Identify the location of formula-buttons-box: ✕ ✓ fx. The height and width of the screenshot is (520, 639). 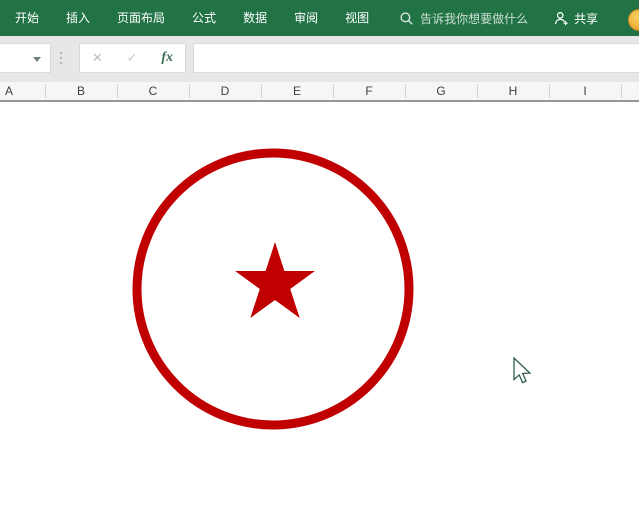
(132, 58).